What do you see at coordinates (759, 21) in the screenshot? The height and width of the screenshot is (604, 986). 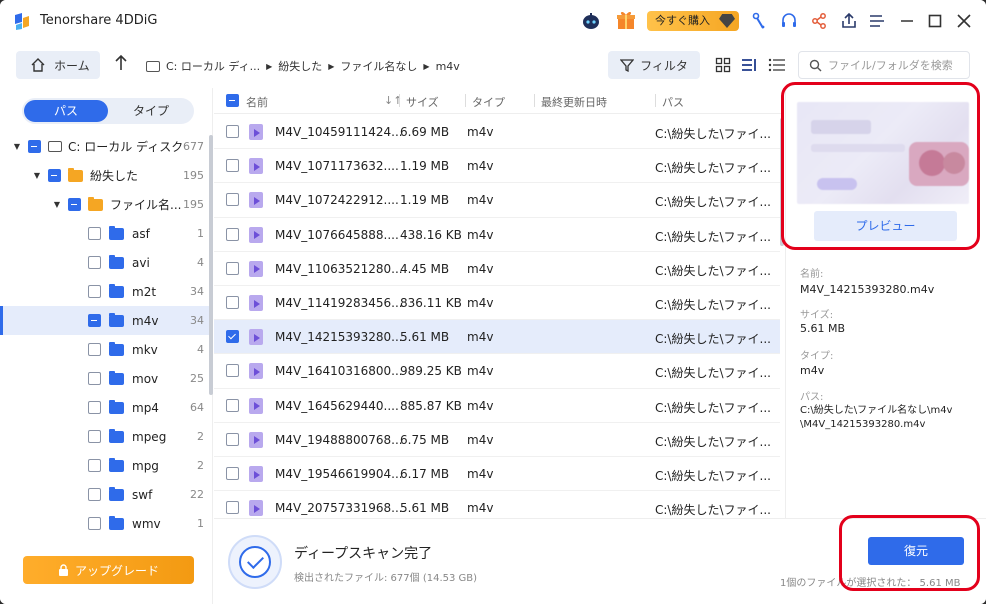 I see `tools-icon` at bounding box center [759, 21].